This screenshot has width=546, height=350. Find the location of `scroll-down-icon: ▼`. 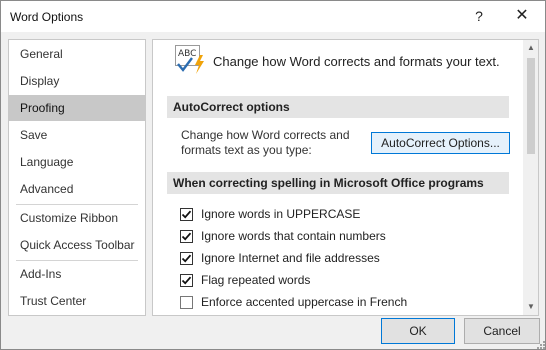

scroll-down-icon: ▼ is located at coordinates (530, 307).